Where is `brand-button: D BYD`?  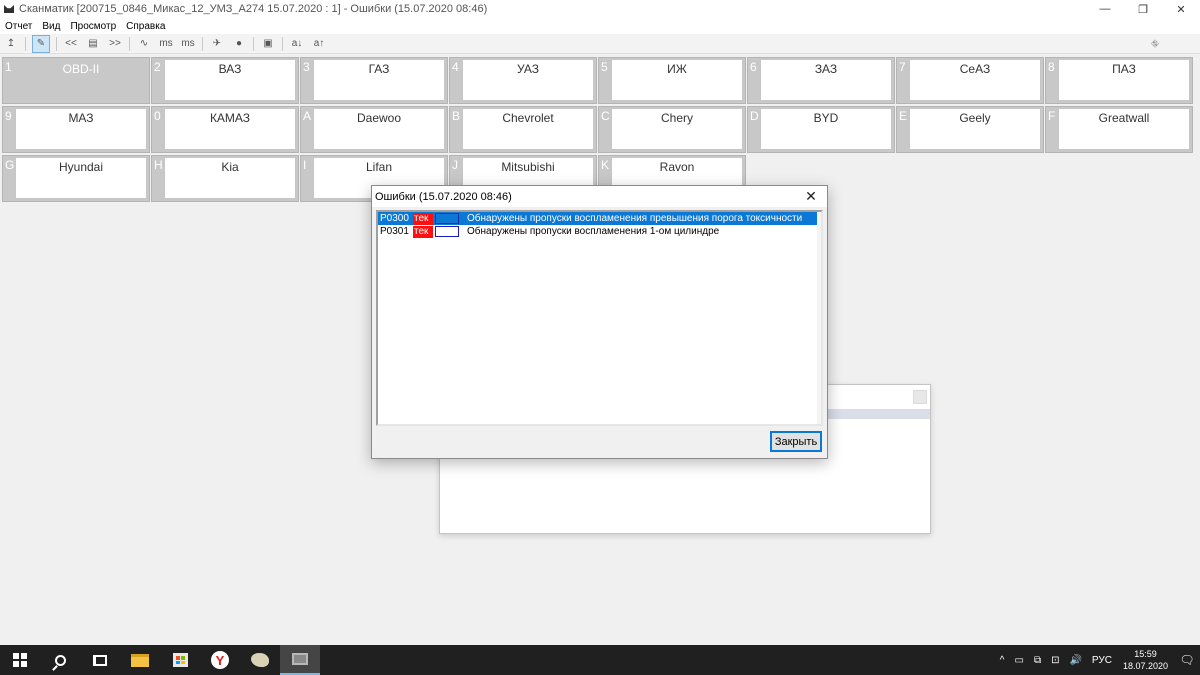 brand-button: D BYD is located at coordinates (821, 129).